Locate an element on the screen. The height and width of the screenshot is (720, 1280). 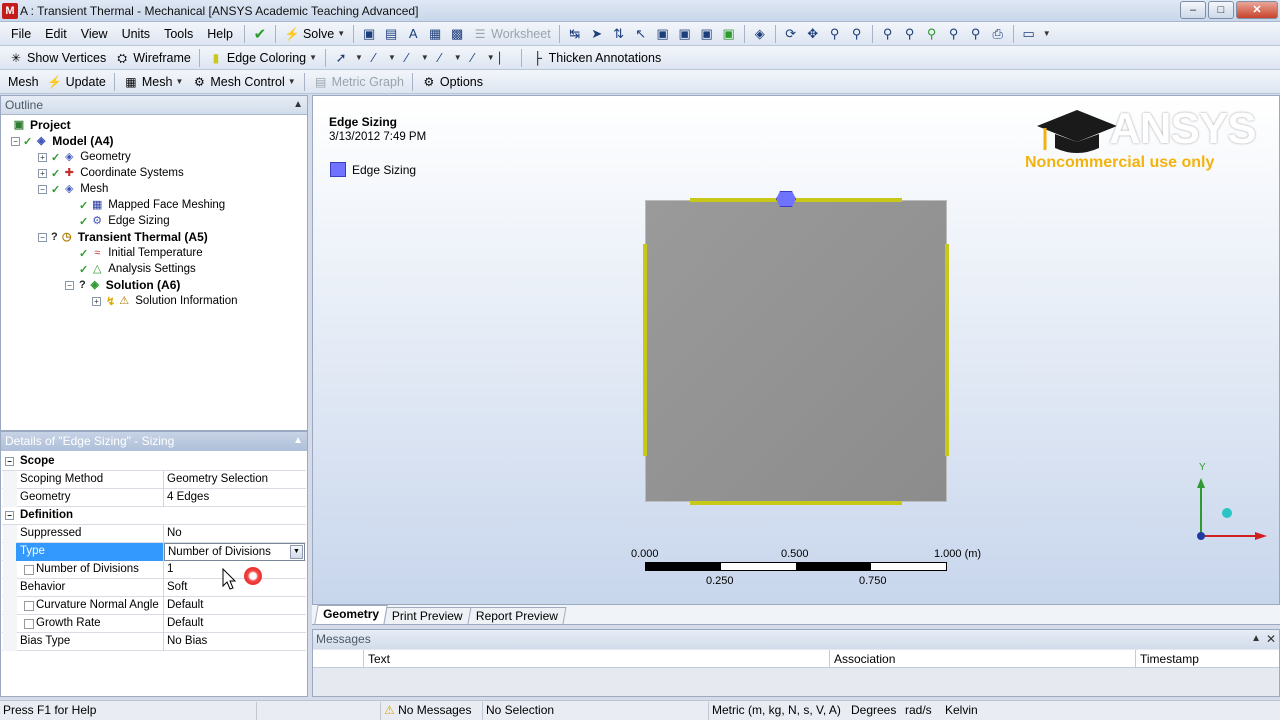
menu-edit: Edit is located at coordinates (56, 34).